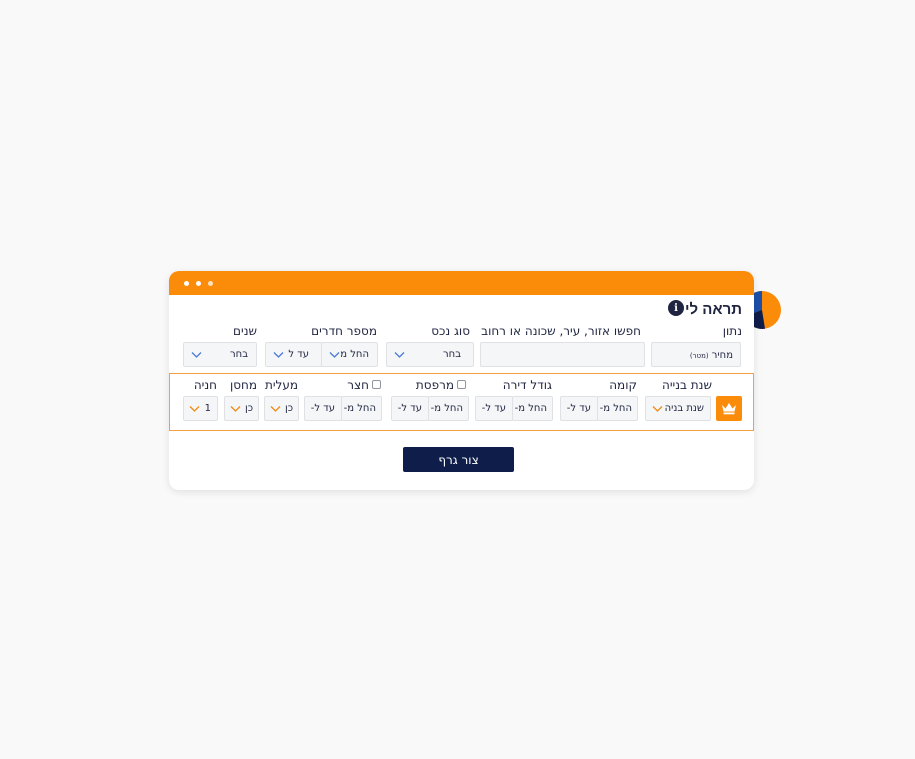  I want to click on build-year-select: שנת בניה, so click(678, 408).